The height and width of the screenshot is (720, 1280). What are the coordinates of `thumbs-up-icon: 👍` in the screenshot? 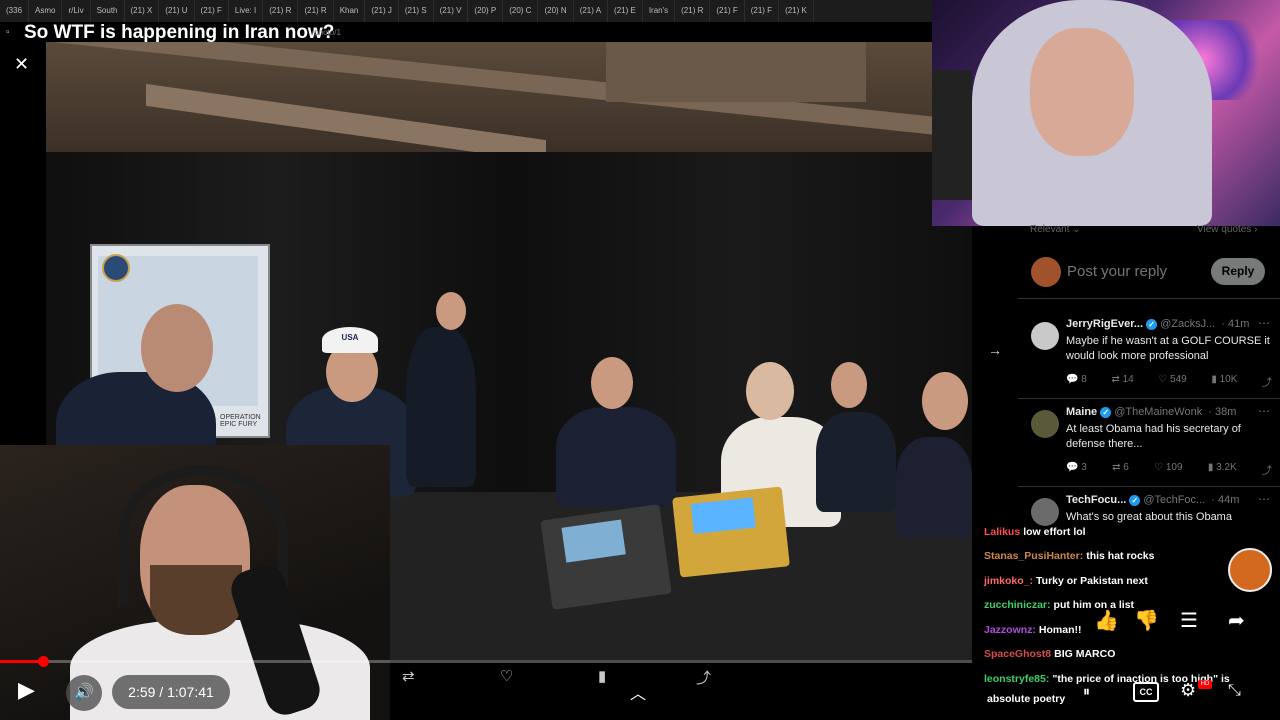 It's located at (1106, 620).